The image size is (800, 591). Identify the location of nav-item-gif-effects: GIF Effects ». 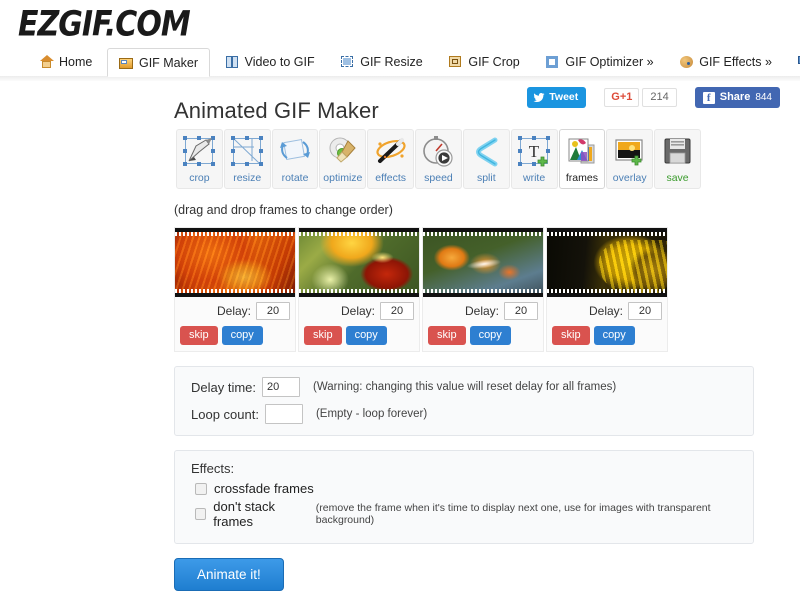
(725, 62).